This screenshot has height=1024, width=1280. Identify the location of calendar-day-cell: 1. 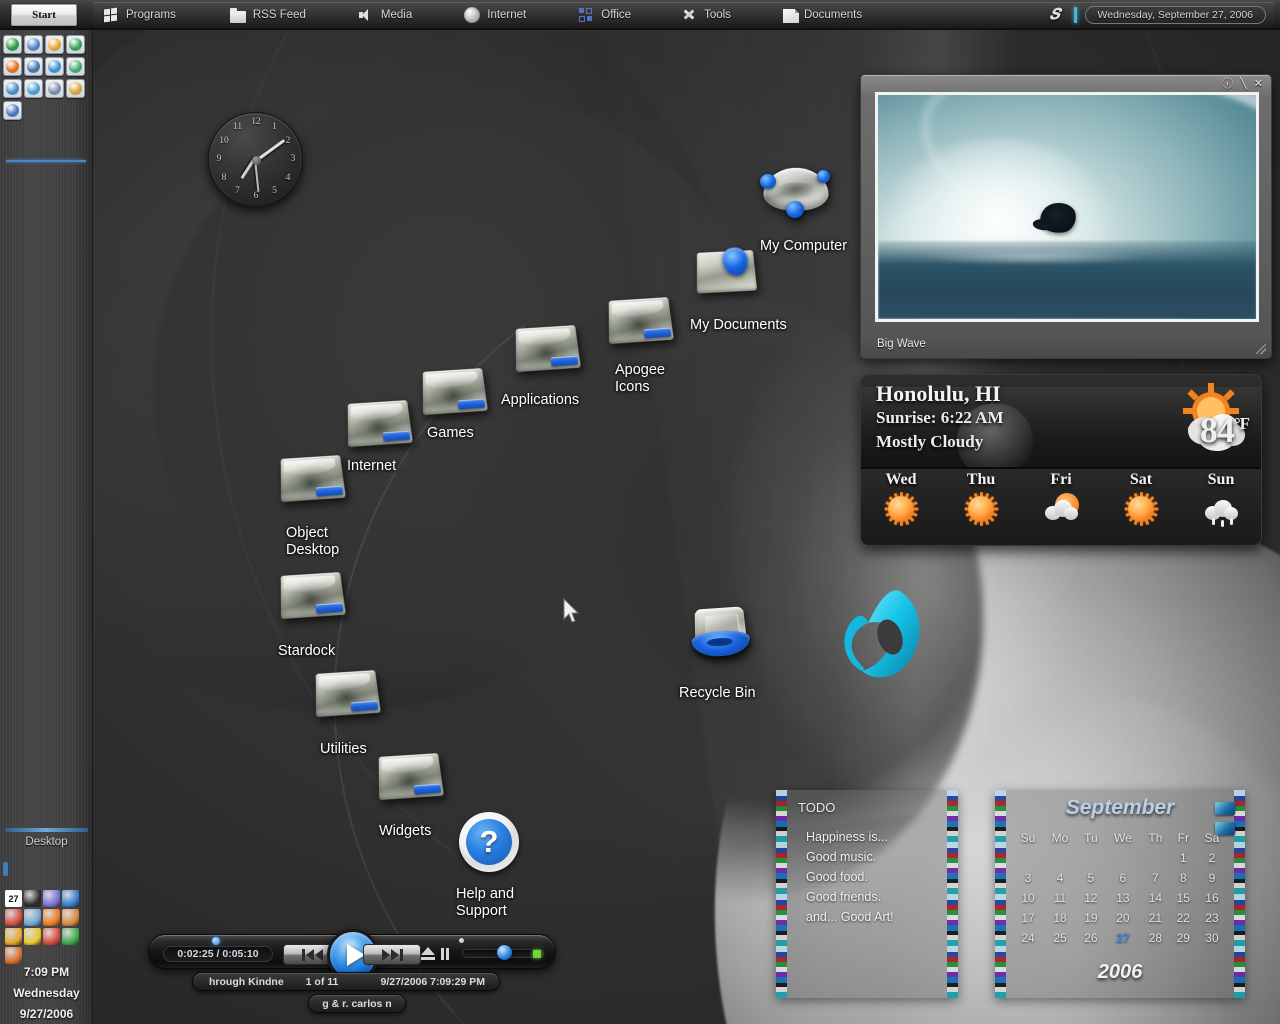
(1183, 858).